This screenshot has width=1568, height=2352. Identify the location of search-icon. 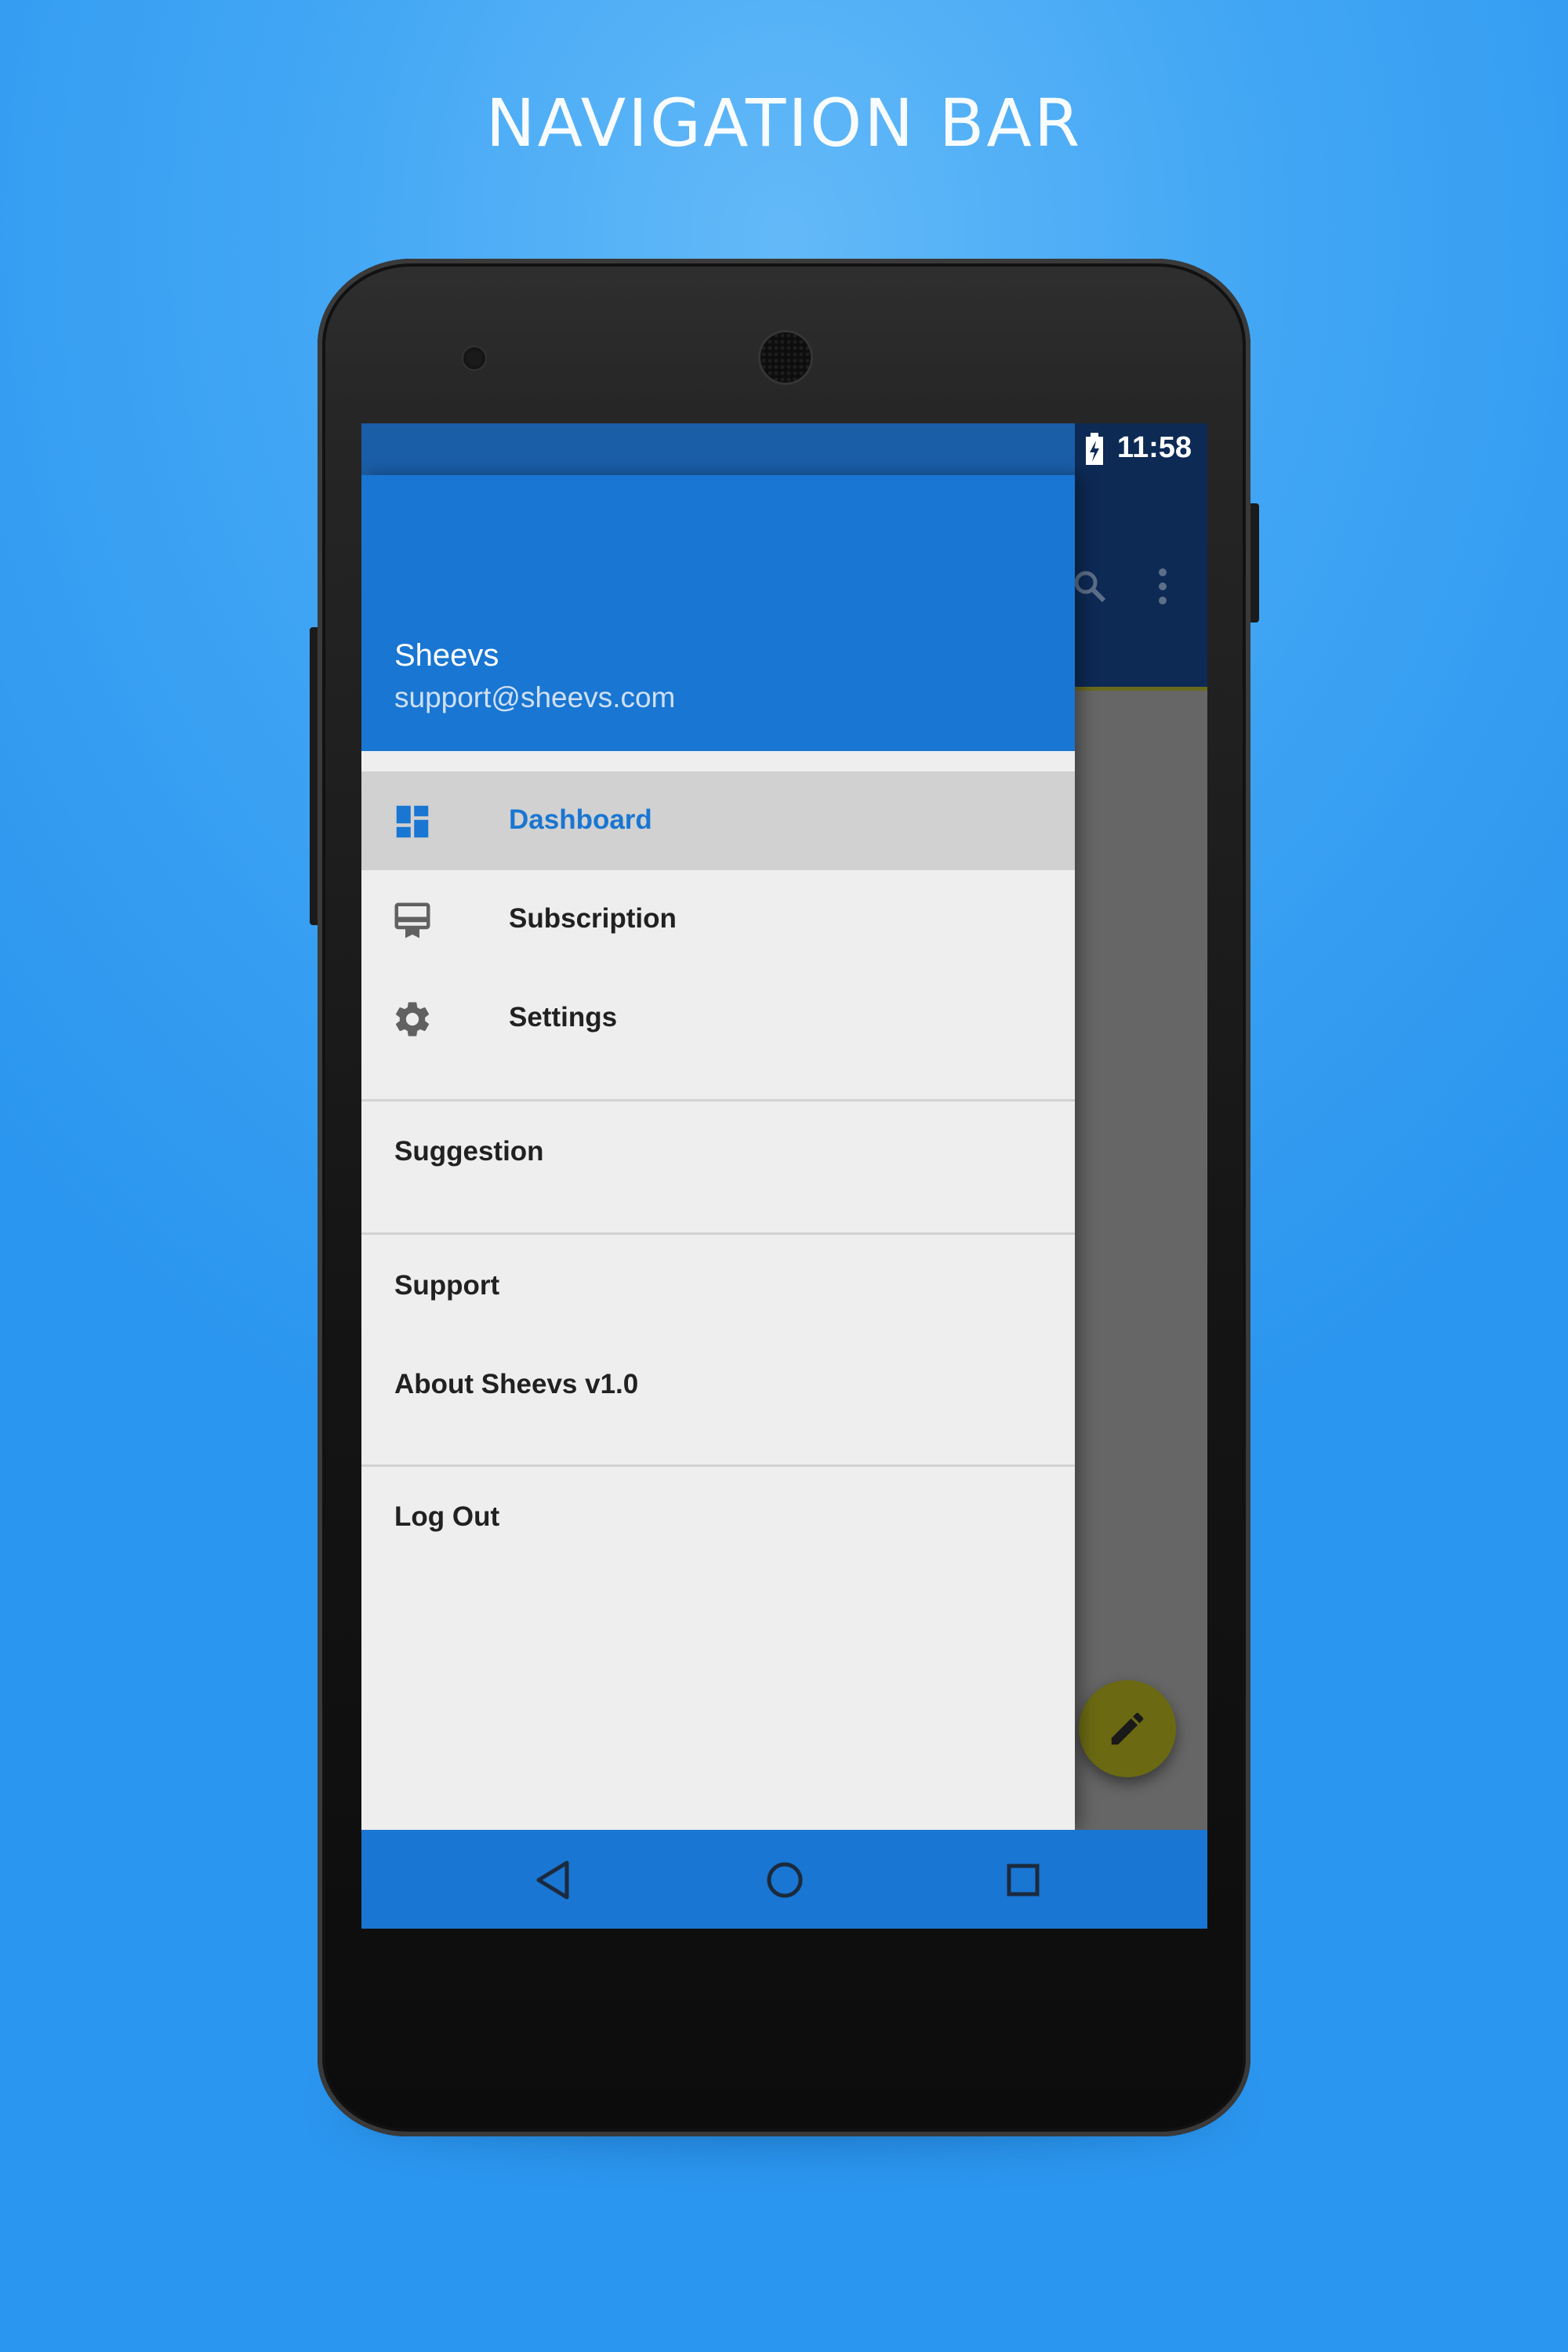
(1090, 586).